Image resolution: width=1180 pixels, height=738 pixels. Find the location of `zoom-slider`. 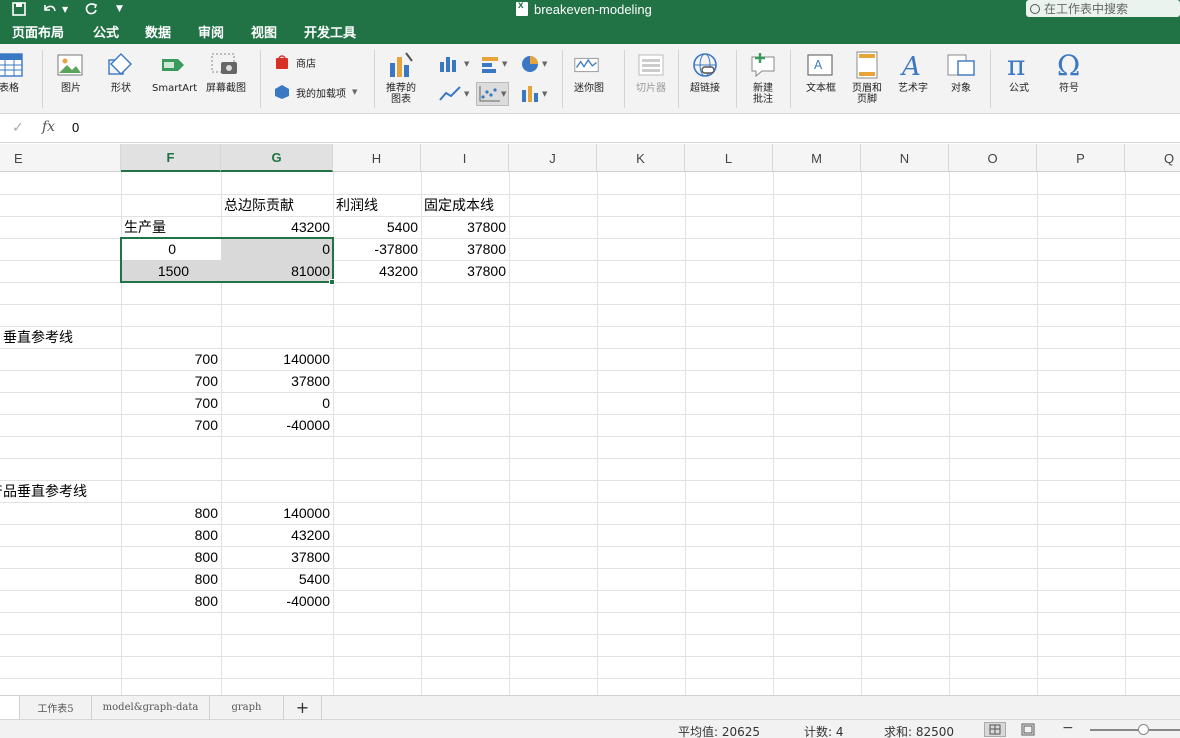

zoom-slider is located at coordinates (1135, 730).